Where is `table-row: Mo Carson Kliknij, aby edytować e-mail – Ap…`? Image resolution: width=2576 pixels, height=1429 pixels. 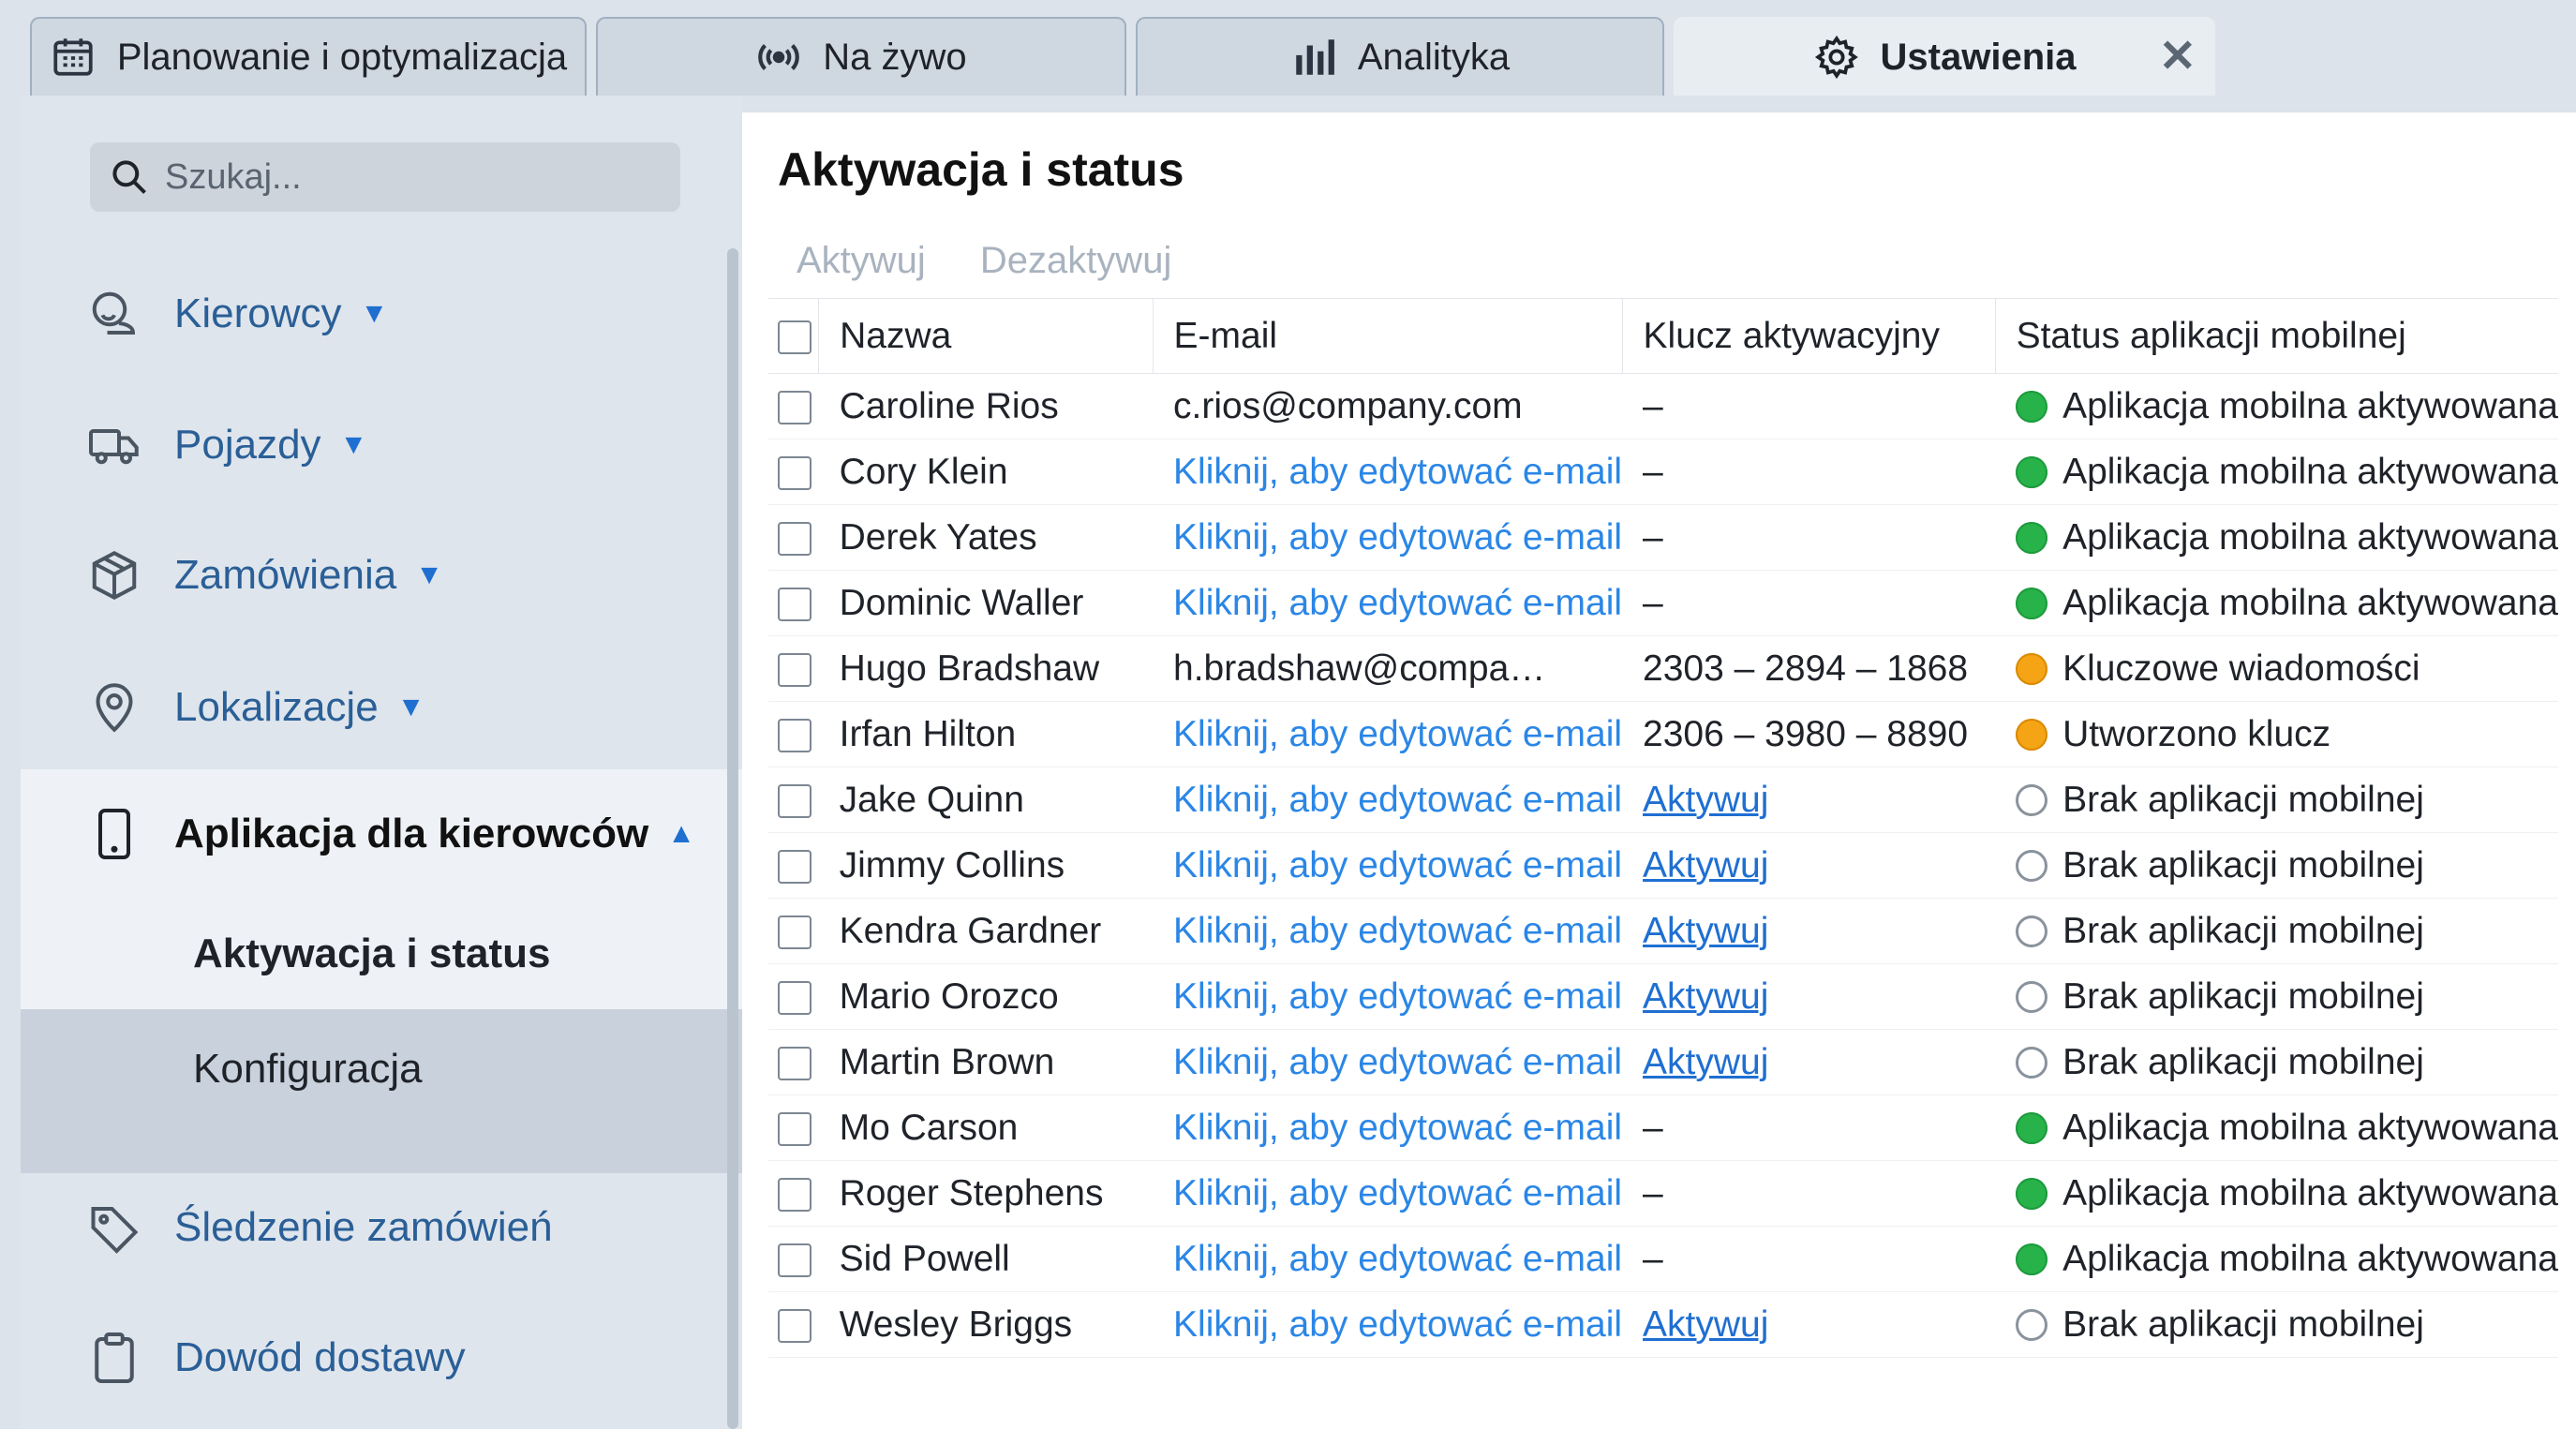
table-row: Mo Carson Kliknij, aby edytować e-mail – Ap… is located at coordinates (1663, 1127).